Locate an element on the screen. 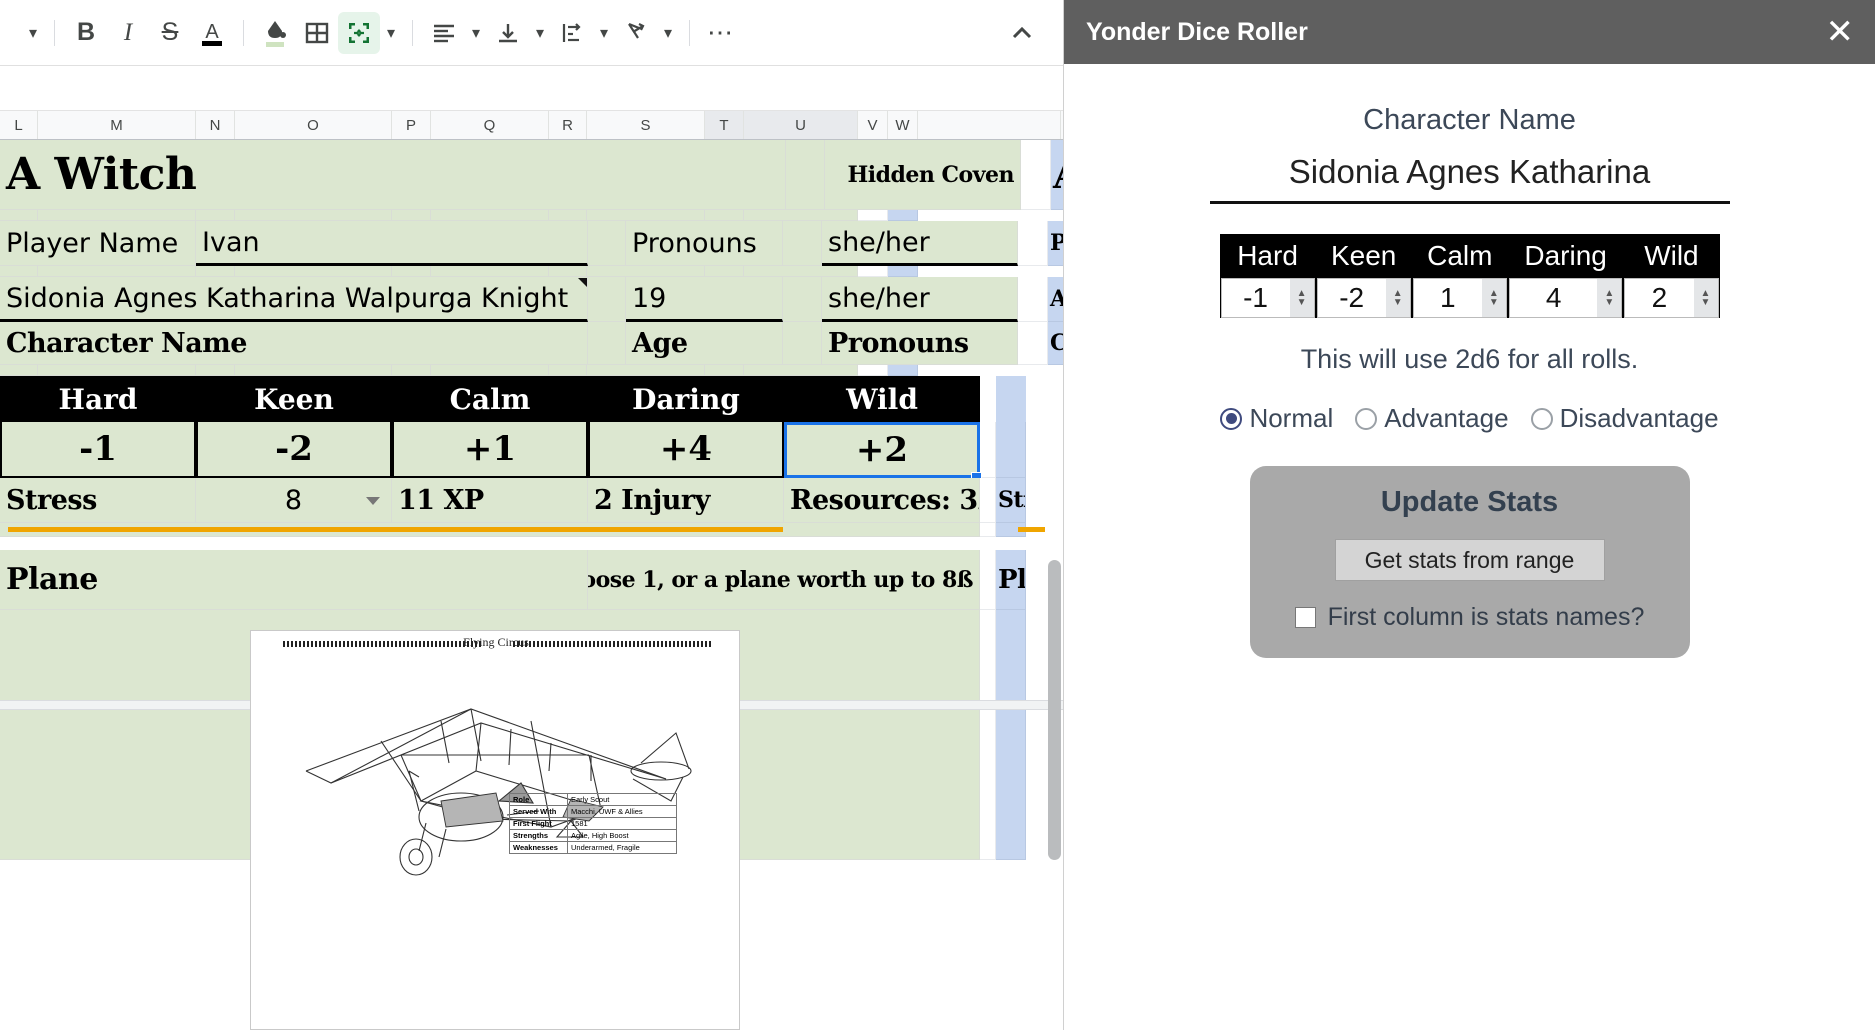 The width and height of the screenshot is (1875, 1030). stat-value-hard: -1 is located at coordinates (98, 450).